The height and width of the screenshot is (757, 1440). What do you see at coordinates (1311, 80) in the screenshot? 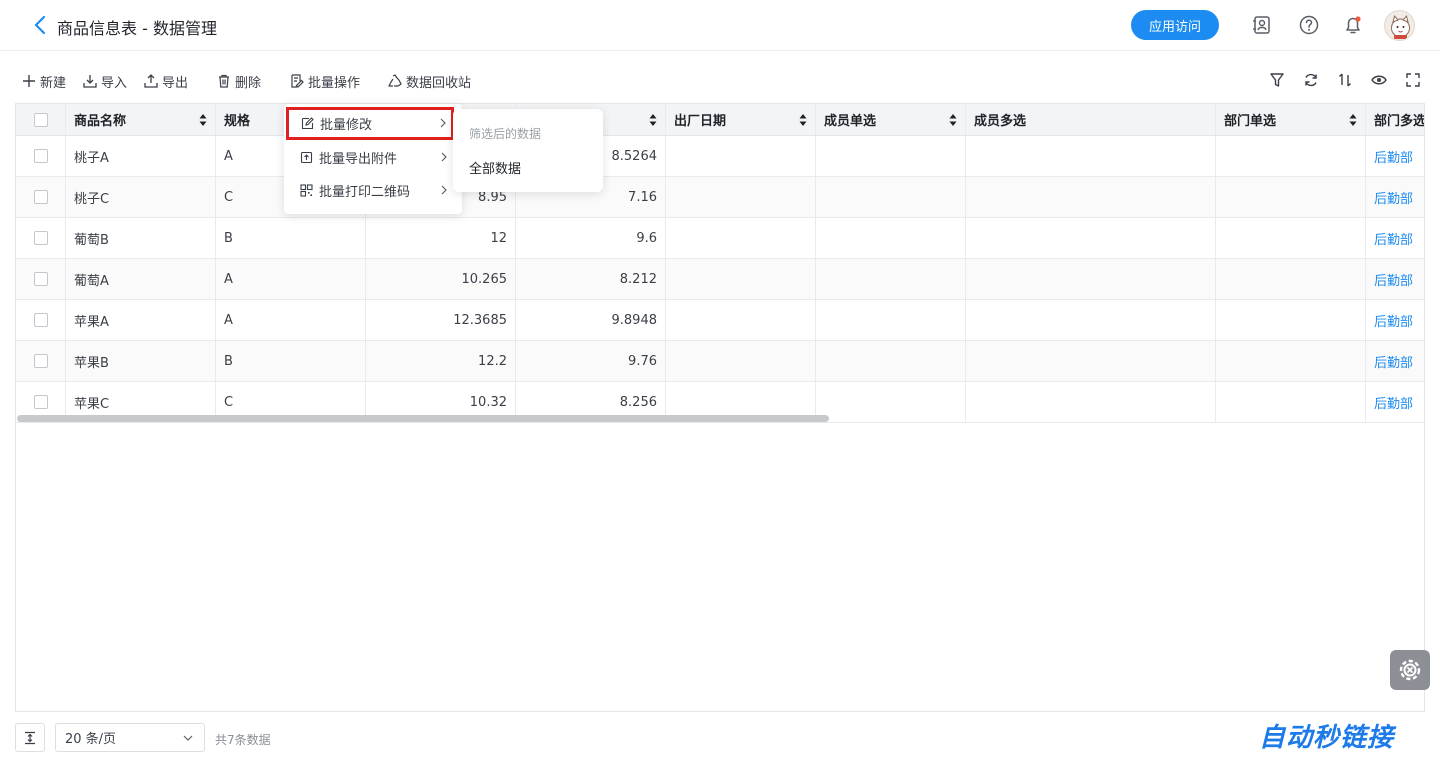
I see `refresh-icon` at bounding box center [1311, 80].